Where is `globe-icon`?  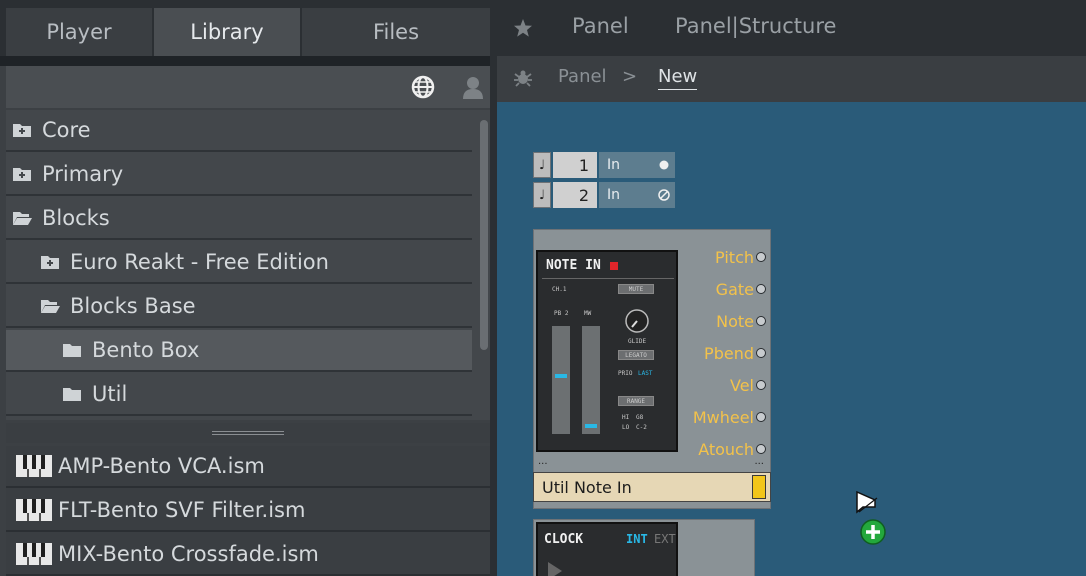 globe-icon is located at coordinates (423, 87).